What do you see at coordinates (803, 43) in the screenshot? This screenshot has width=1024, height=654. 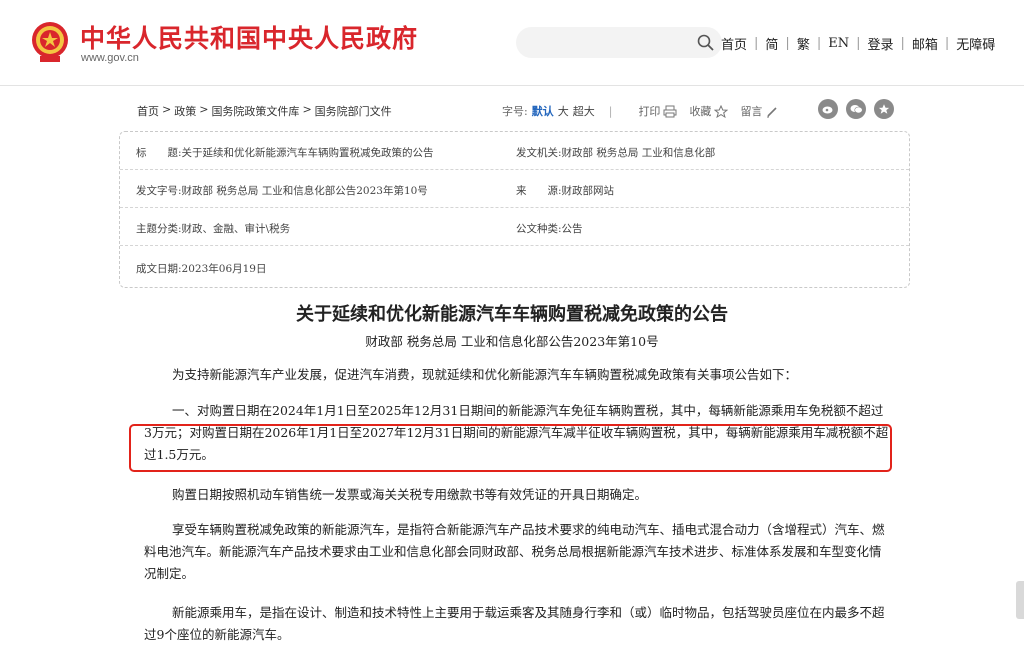 I see `nav-traditional: 繁` at bounding box center [803, 43].